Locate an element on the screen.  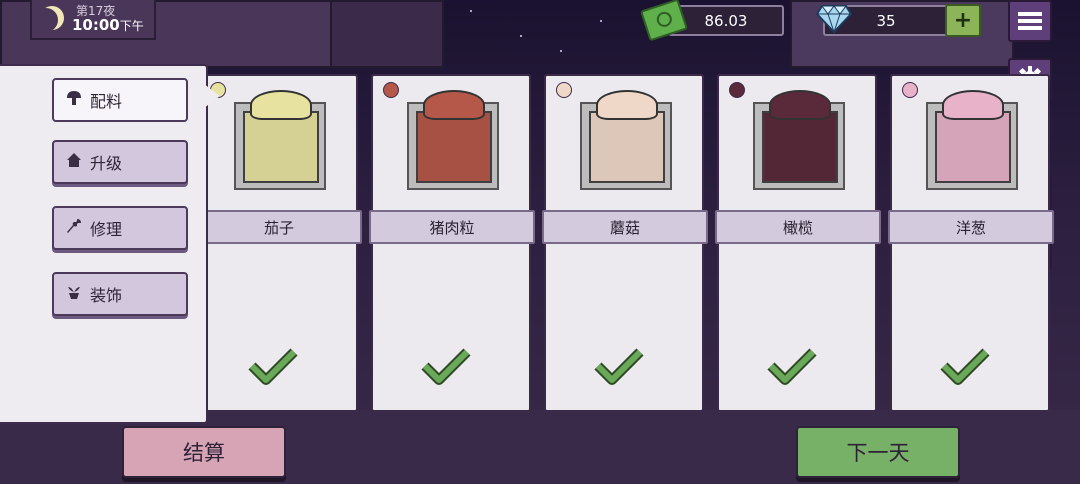
clock-display: 10:00下午 is located at coordinates (108, 25).